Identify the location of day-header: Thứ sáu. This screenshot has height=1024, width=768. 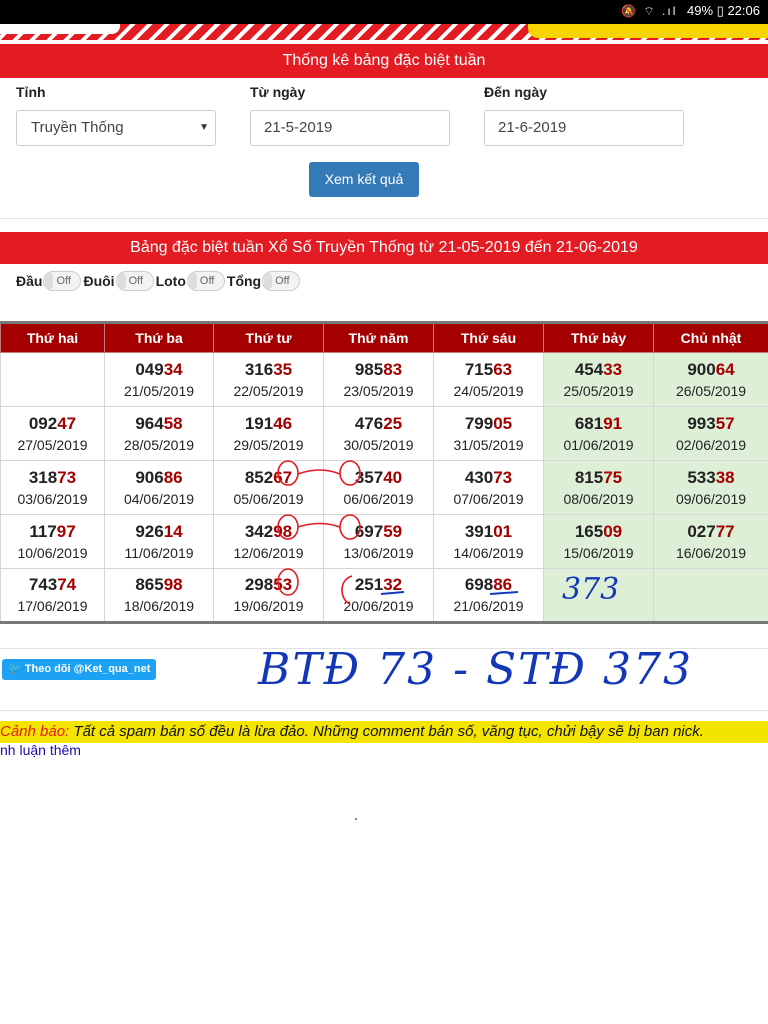
(488, 337).